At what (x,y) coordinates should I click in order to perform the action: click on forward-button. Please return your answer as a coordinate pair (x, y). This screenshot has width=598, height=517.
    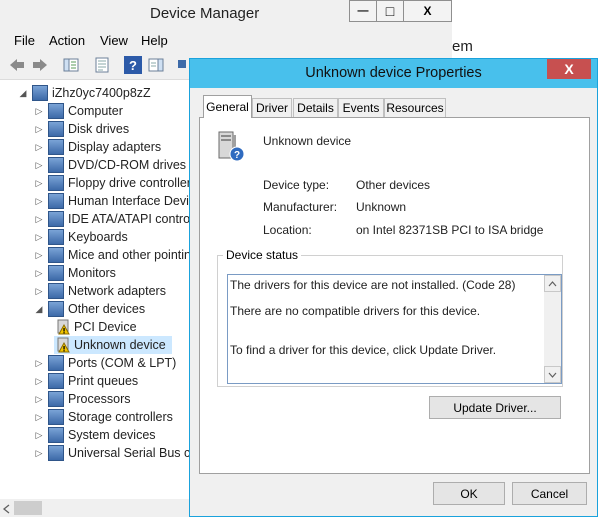
    Looking at the image, I should click on (40, 65).